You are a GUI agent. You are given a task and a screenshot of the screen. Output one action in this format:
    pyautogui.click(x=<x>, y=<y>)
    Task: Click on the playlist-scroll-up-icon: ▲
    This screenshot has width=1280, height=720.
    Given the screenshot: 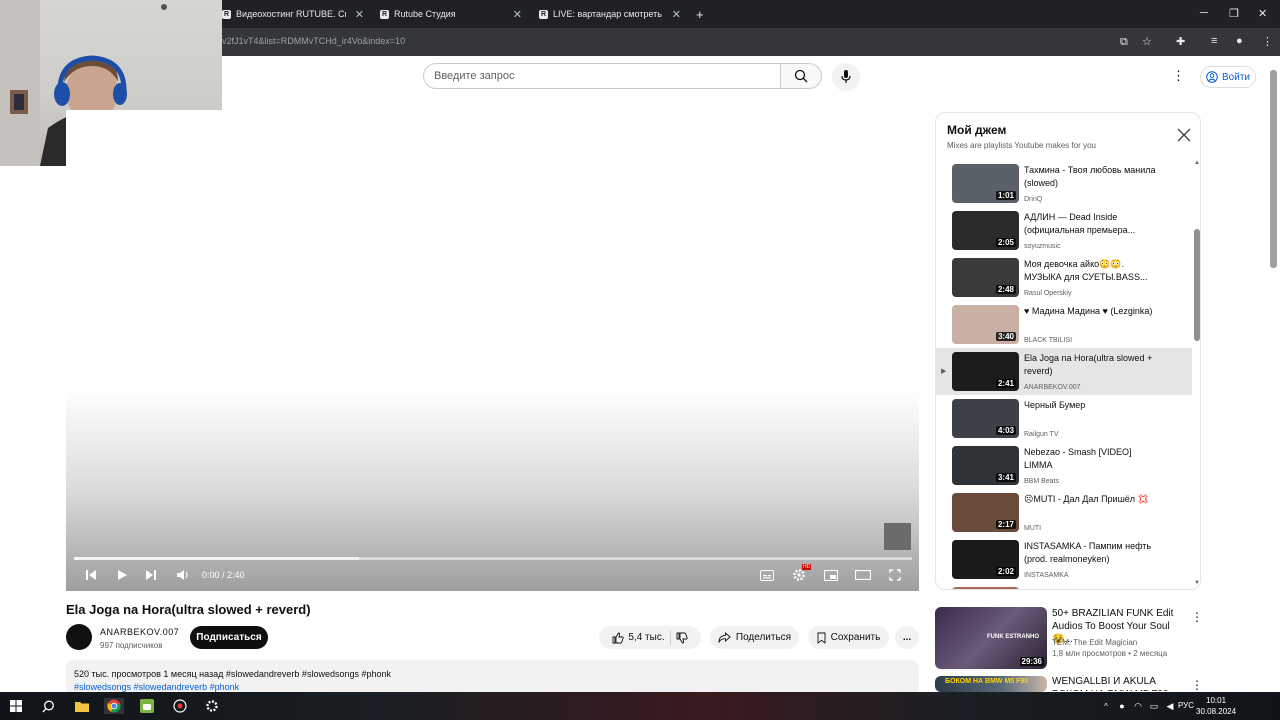 What is the action you would take?
    pyautogui.click(x=1197, y=163)
    